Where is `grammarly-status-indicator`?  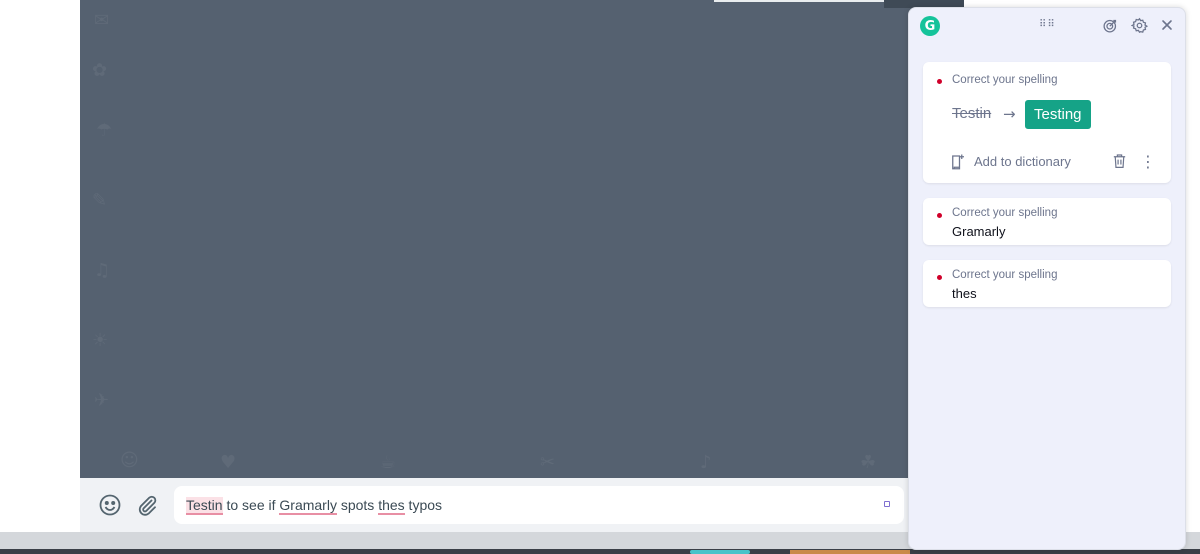 grammarly-status-indicator is located at coordinates (887, 504).